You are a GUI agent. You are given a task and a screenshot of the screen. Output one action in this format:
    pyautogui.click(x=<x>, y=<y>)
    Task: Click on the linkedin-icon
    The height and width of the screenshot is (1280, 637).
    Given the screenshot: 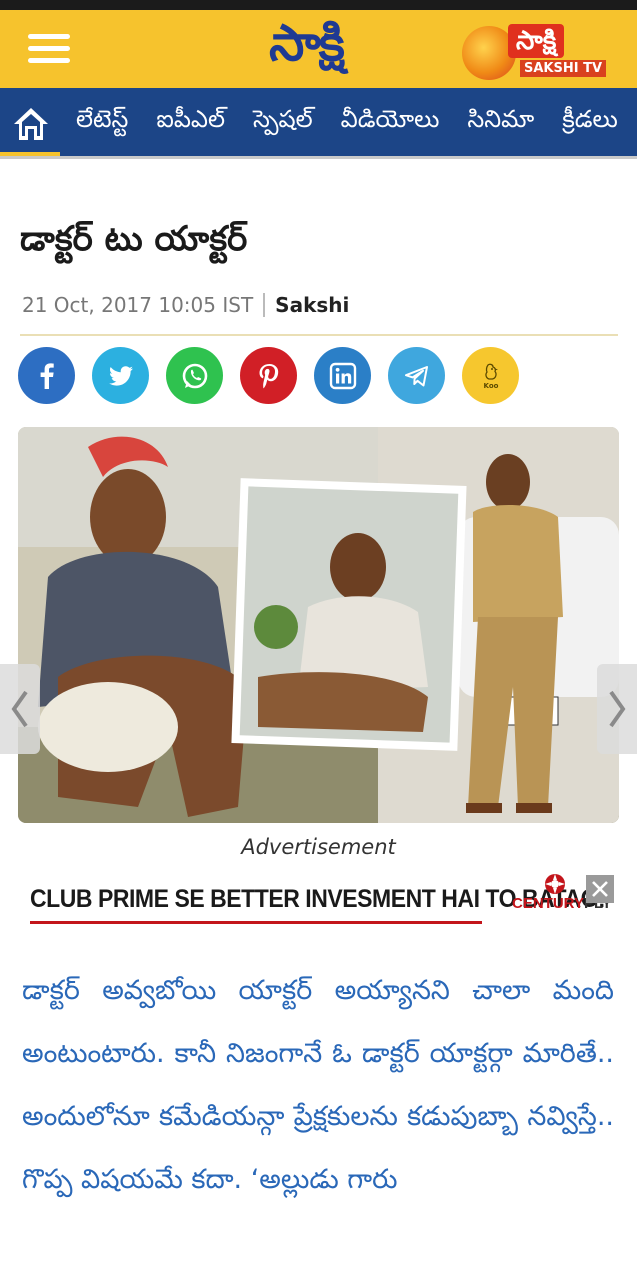 What is the action you would take?
    pyautogui.click(x=342, y=375)
    